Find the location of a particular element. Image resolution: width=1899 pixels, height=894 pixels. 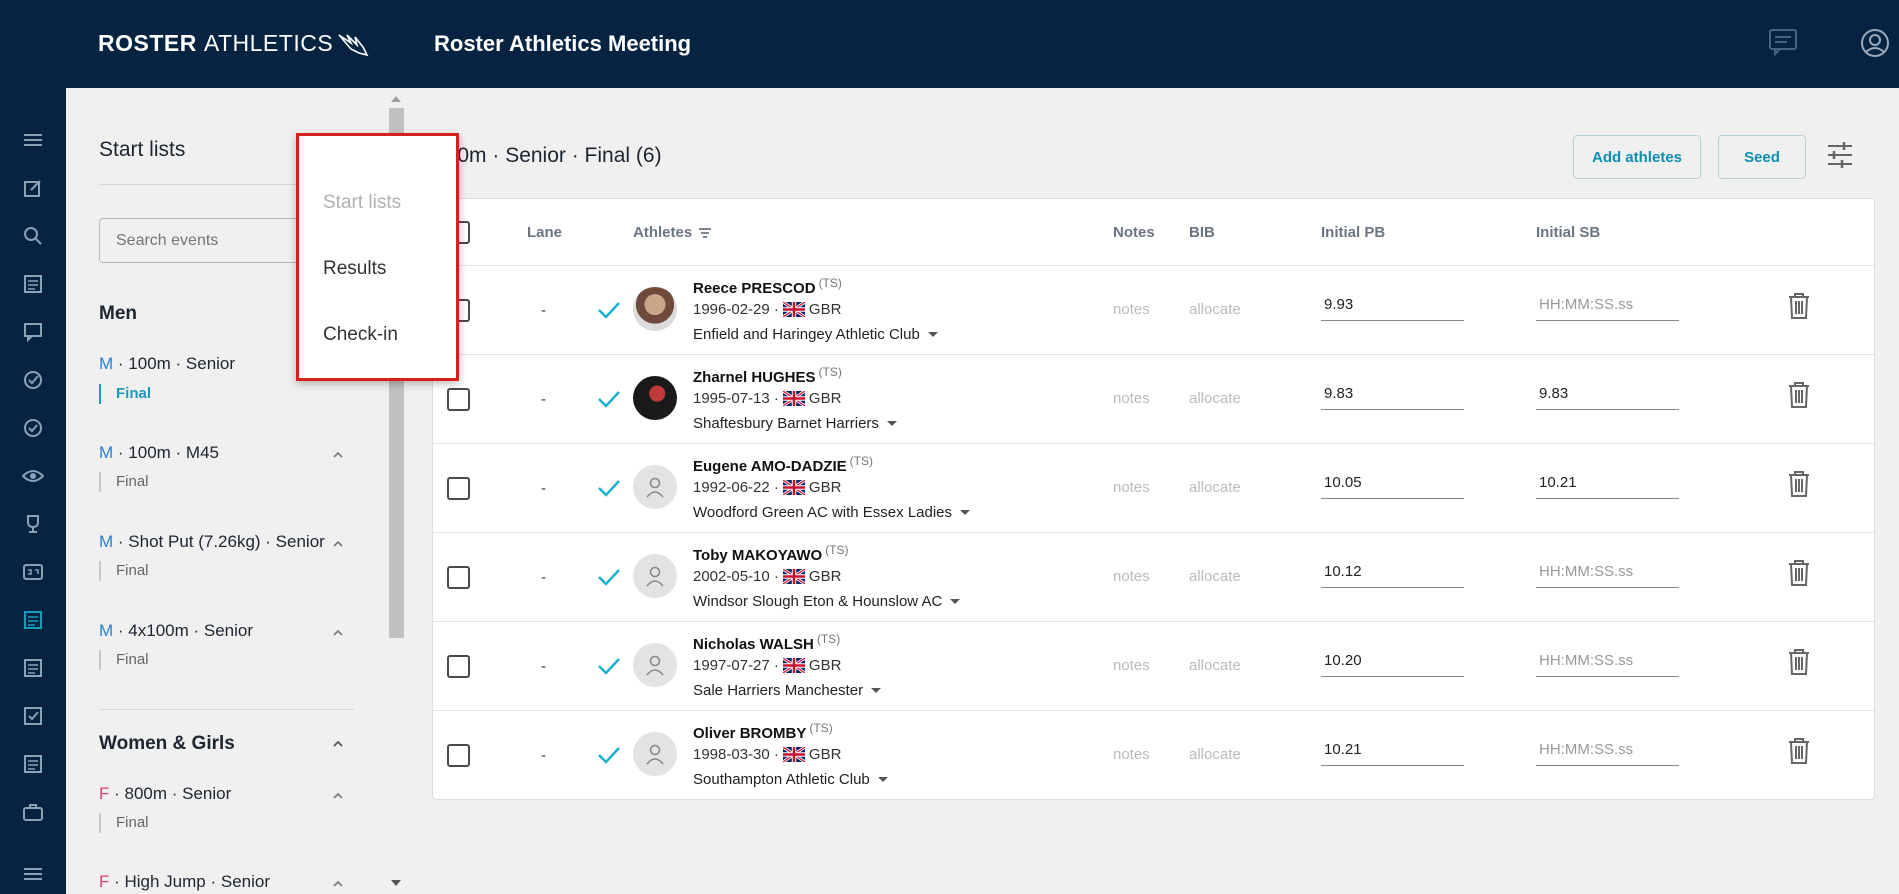

add-athletes-button: Add athletes is located at coordinates (1637, 157).